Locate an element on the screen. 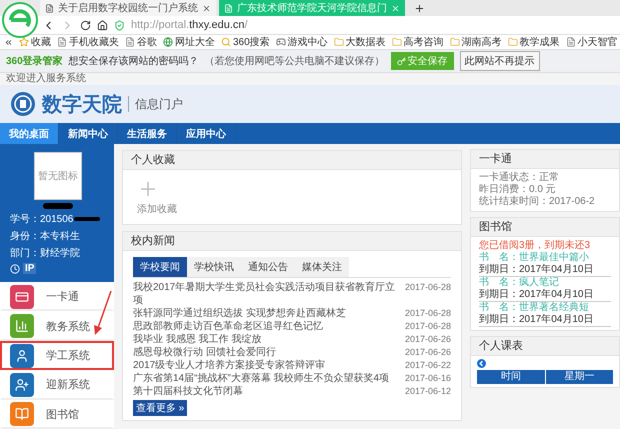 The width and height of the screenshot is (620, 429). tab-title: 关于启用数字校园统一门户系统 is located at coordinates (128, 8).